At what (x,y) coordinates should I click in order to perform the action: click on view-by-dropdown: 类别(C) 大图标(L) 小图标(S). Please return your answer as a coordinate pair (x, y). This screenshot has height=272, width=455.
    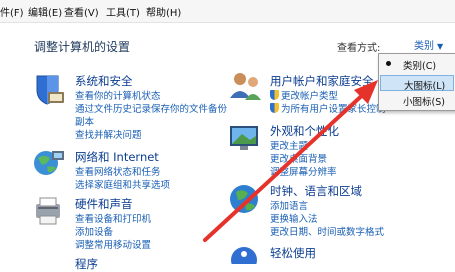
    Looking at the image, I should click on (416, 82).